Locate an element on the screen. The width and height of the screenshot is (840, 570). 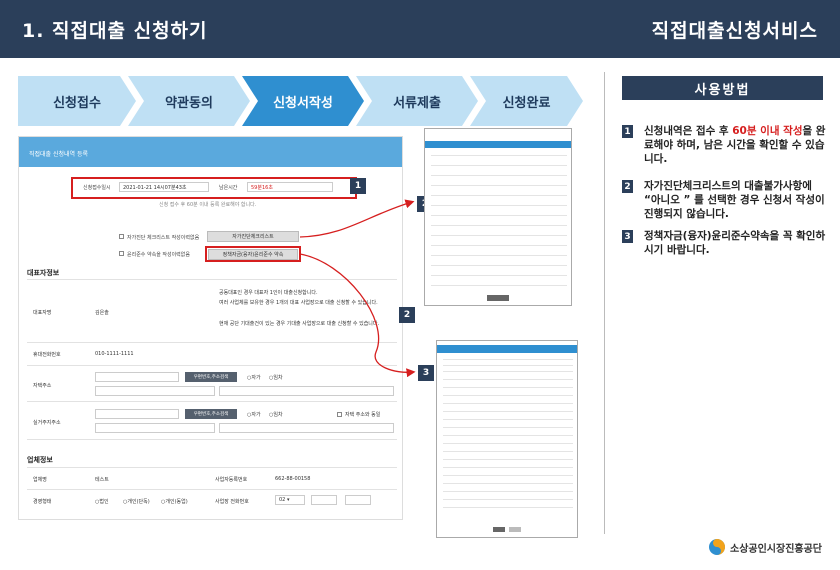
arrow-to-checklist is located at coordinates (357, 218).